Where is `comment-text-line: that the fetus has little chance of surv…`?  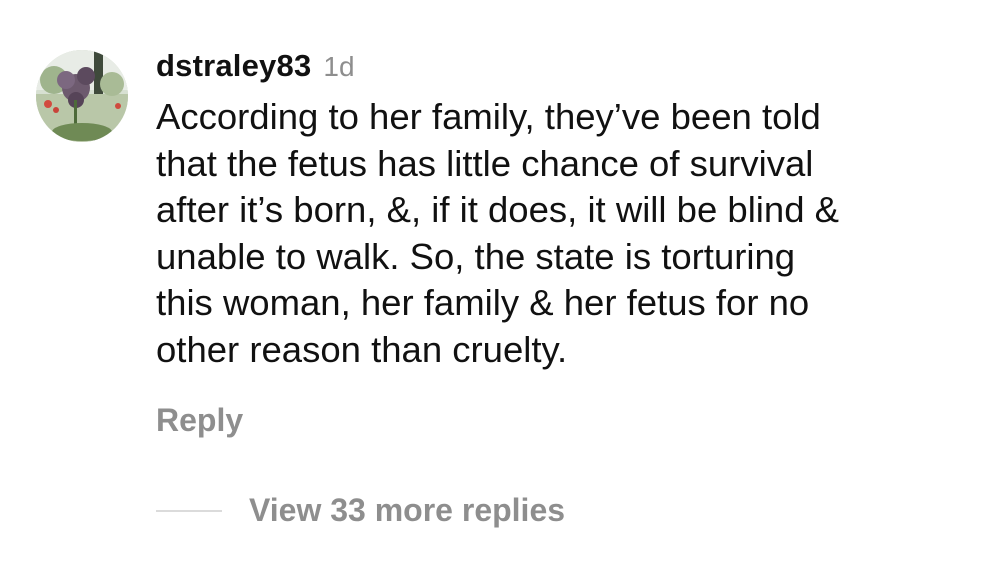
comment-text-line: that the fetus has little chance of surv… is located at coordinates (485, 163).